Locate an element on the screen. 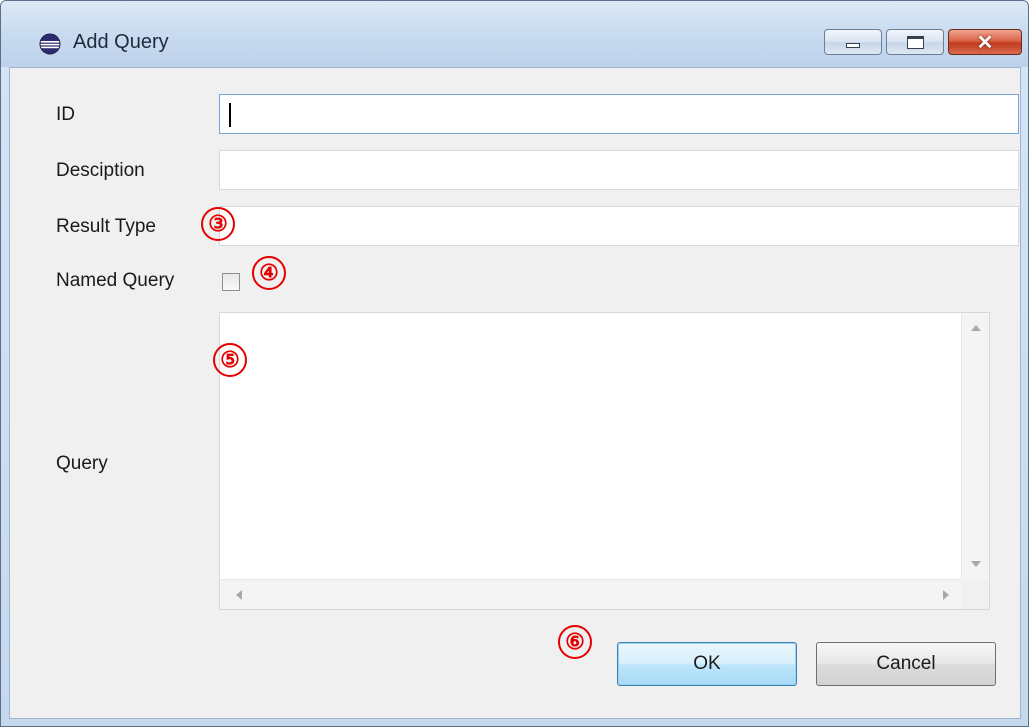 Image resolution: width=1029 pixels, height=727 pixels. maximize-icon is located at coordinates (915, 42).